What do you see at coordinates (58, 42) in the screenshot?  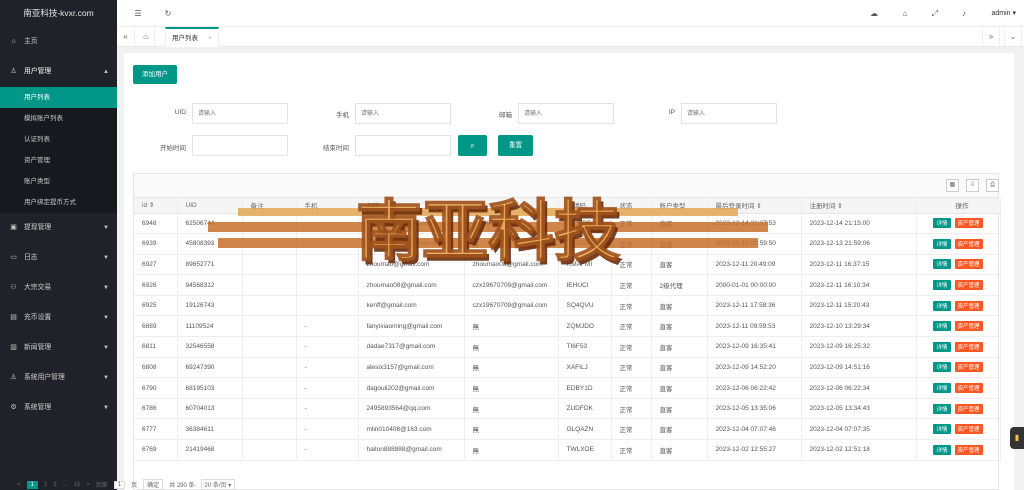 I see `sidebar-item-home: ⌂ 主页` at bounding box center [58, 42].